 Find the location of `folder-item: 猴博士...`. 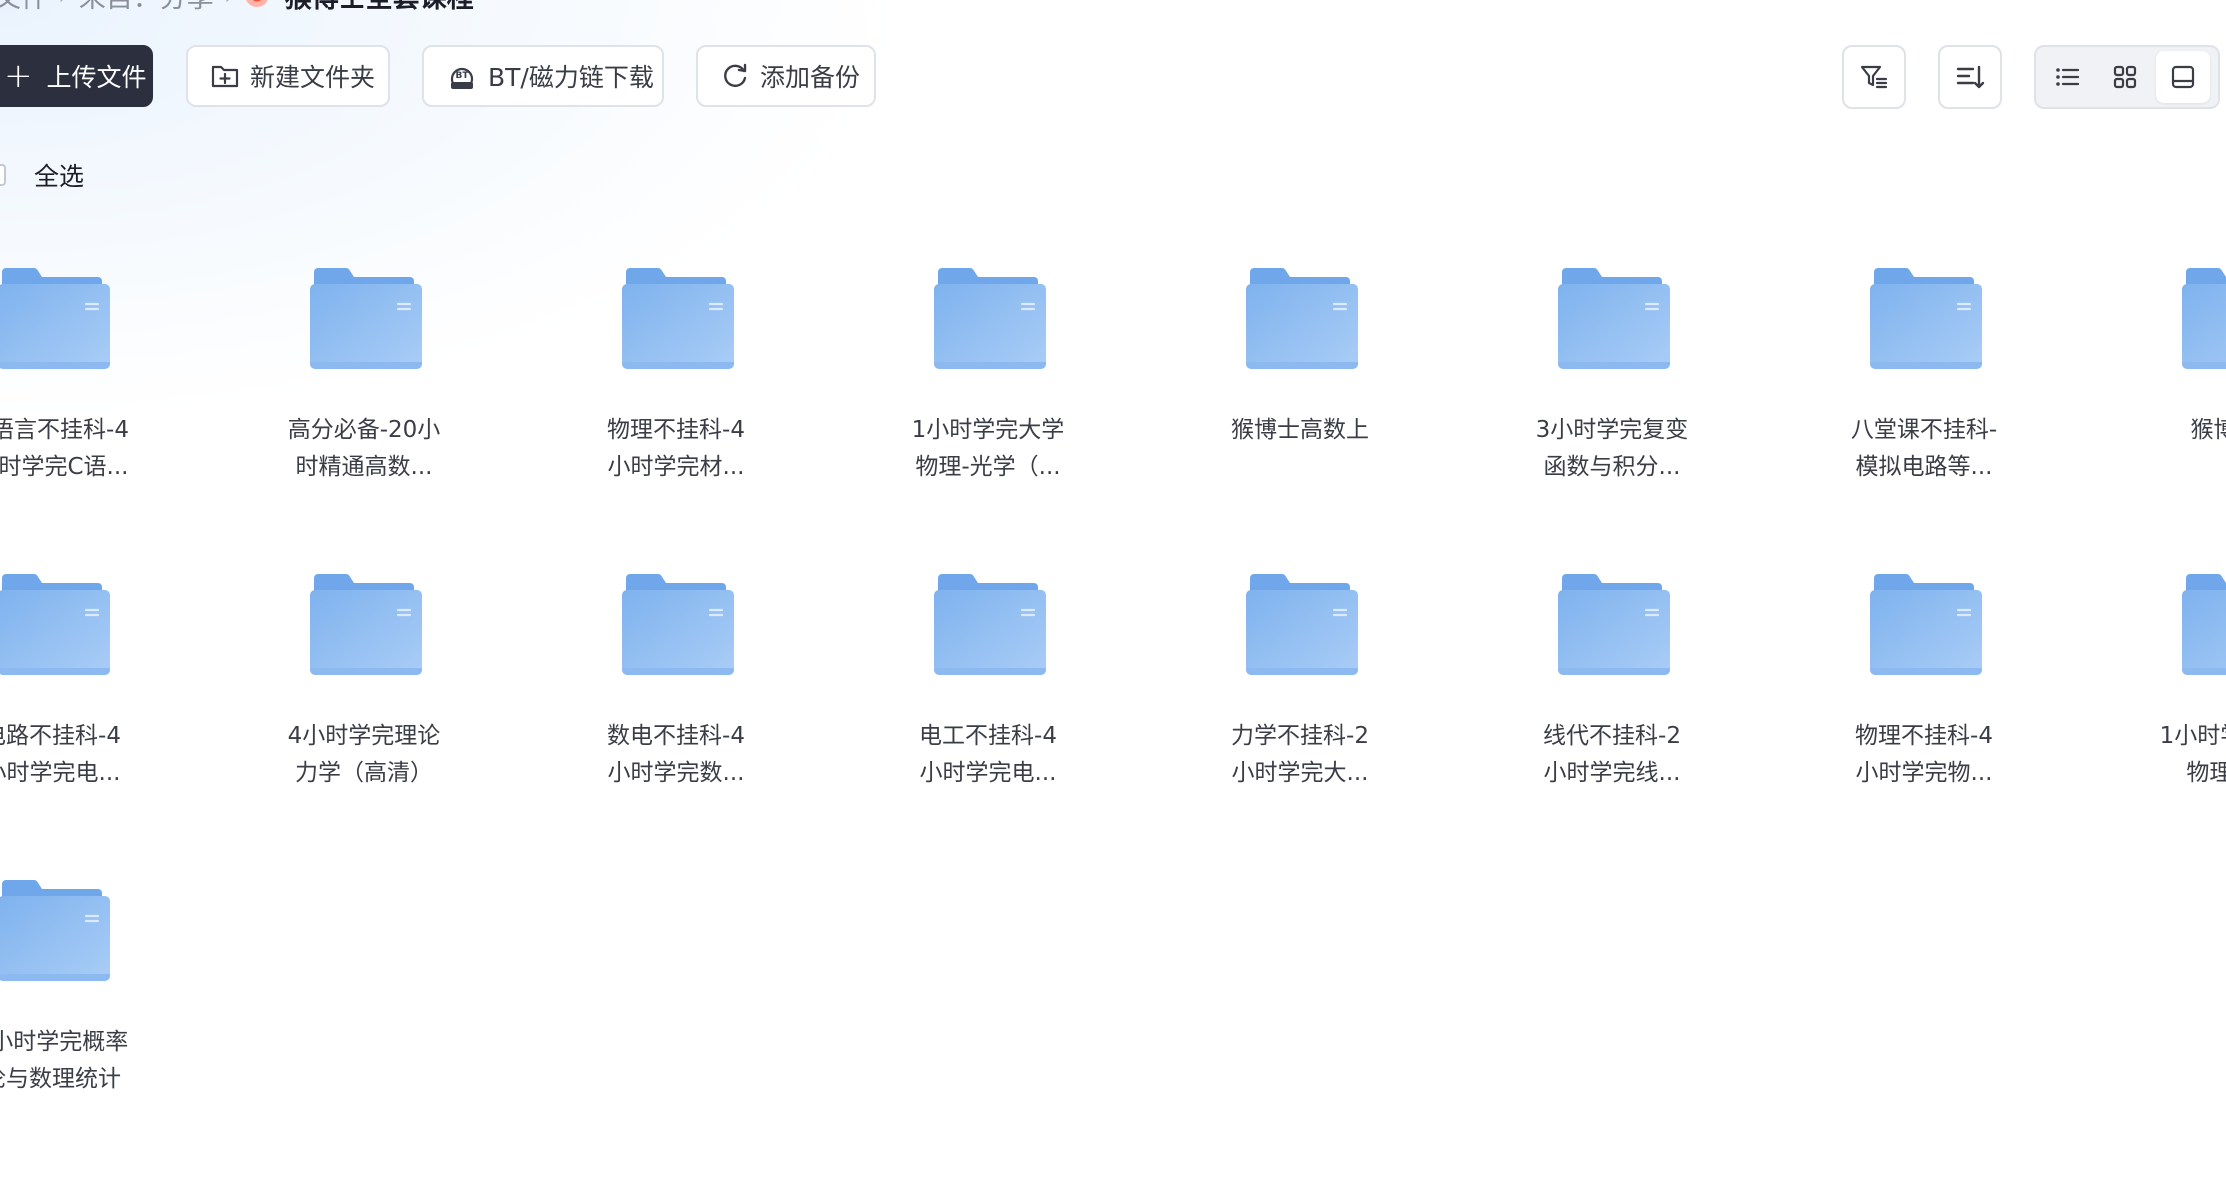

folder-item: 猴博士... is located at coordinates (2166, 416).